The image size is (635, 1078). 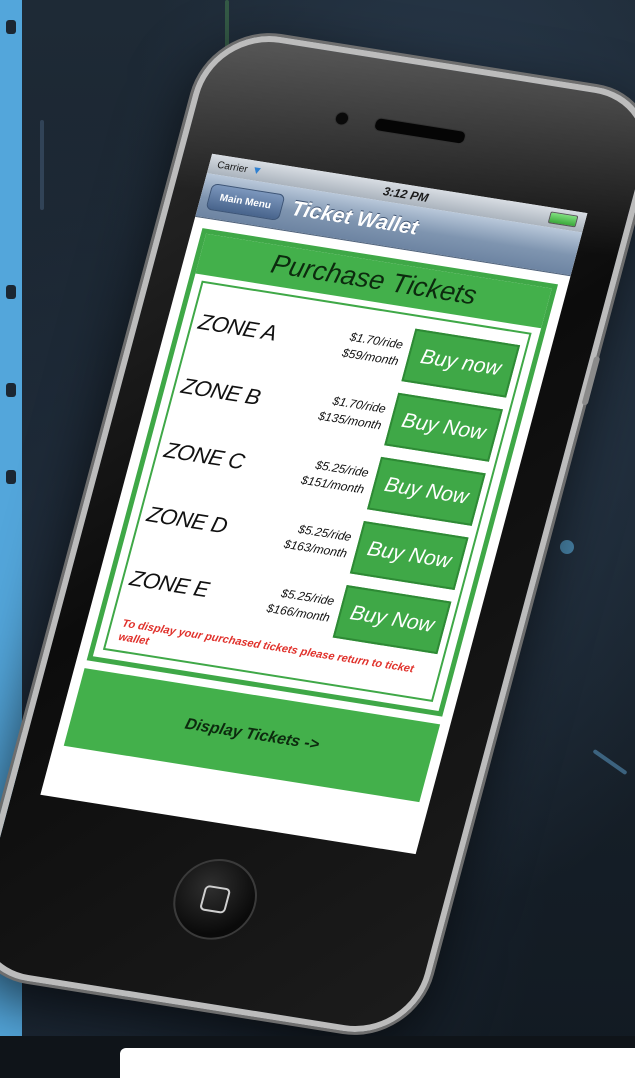 What do you see at coordinates (232, 167) in the screenshot?
I see `carrier-label: Carrier` at bounding box center [232, 167].